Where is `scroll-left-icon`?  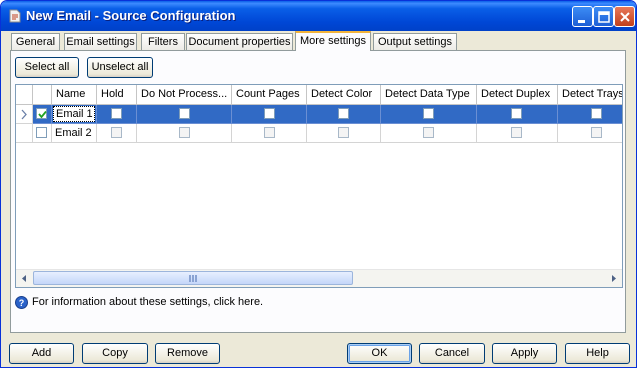
scroll-left-icon is located at coordinates (24, 278).